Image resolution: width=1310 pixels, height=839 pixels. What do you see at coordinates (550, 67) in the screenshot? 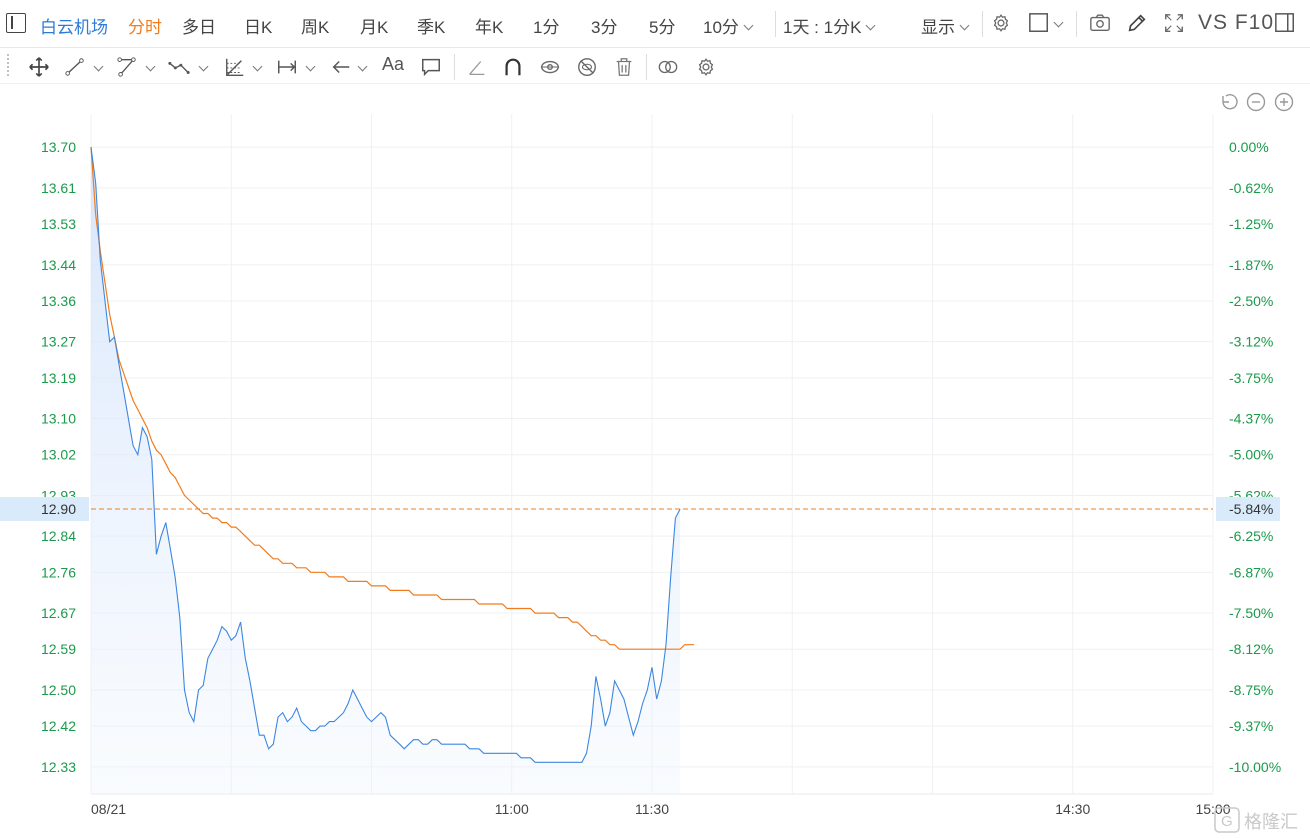
I see `eye-toggle-icon` at bounding box center [550, 67].